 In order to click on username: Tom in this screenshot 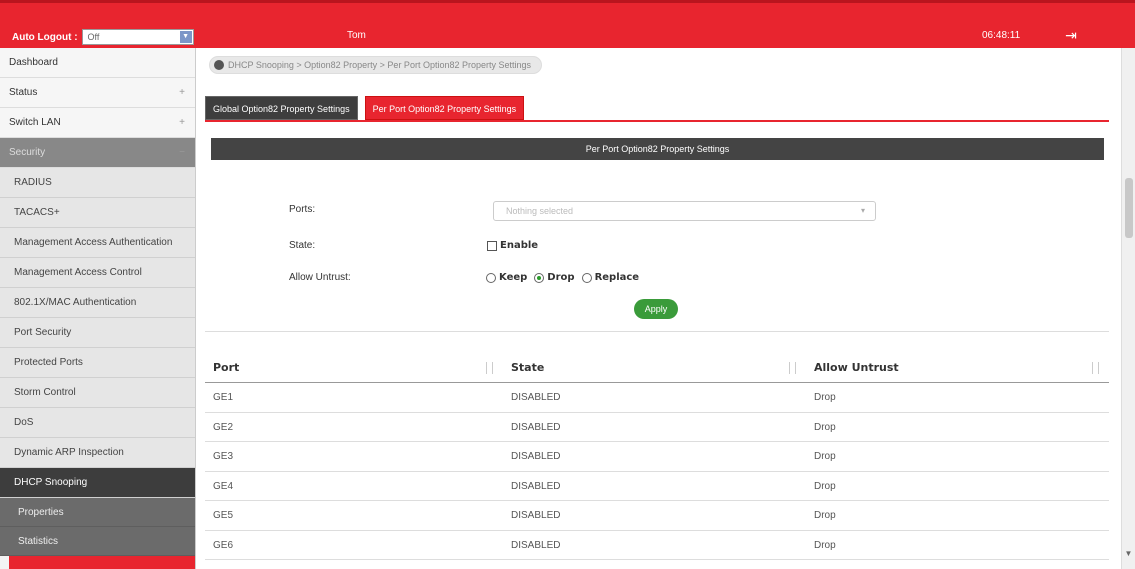, I will do `click(356, 35)`.